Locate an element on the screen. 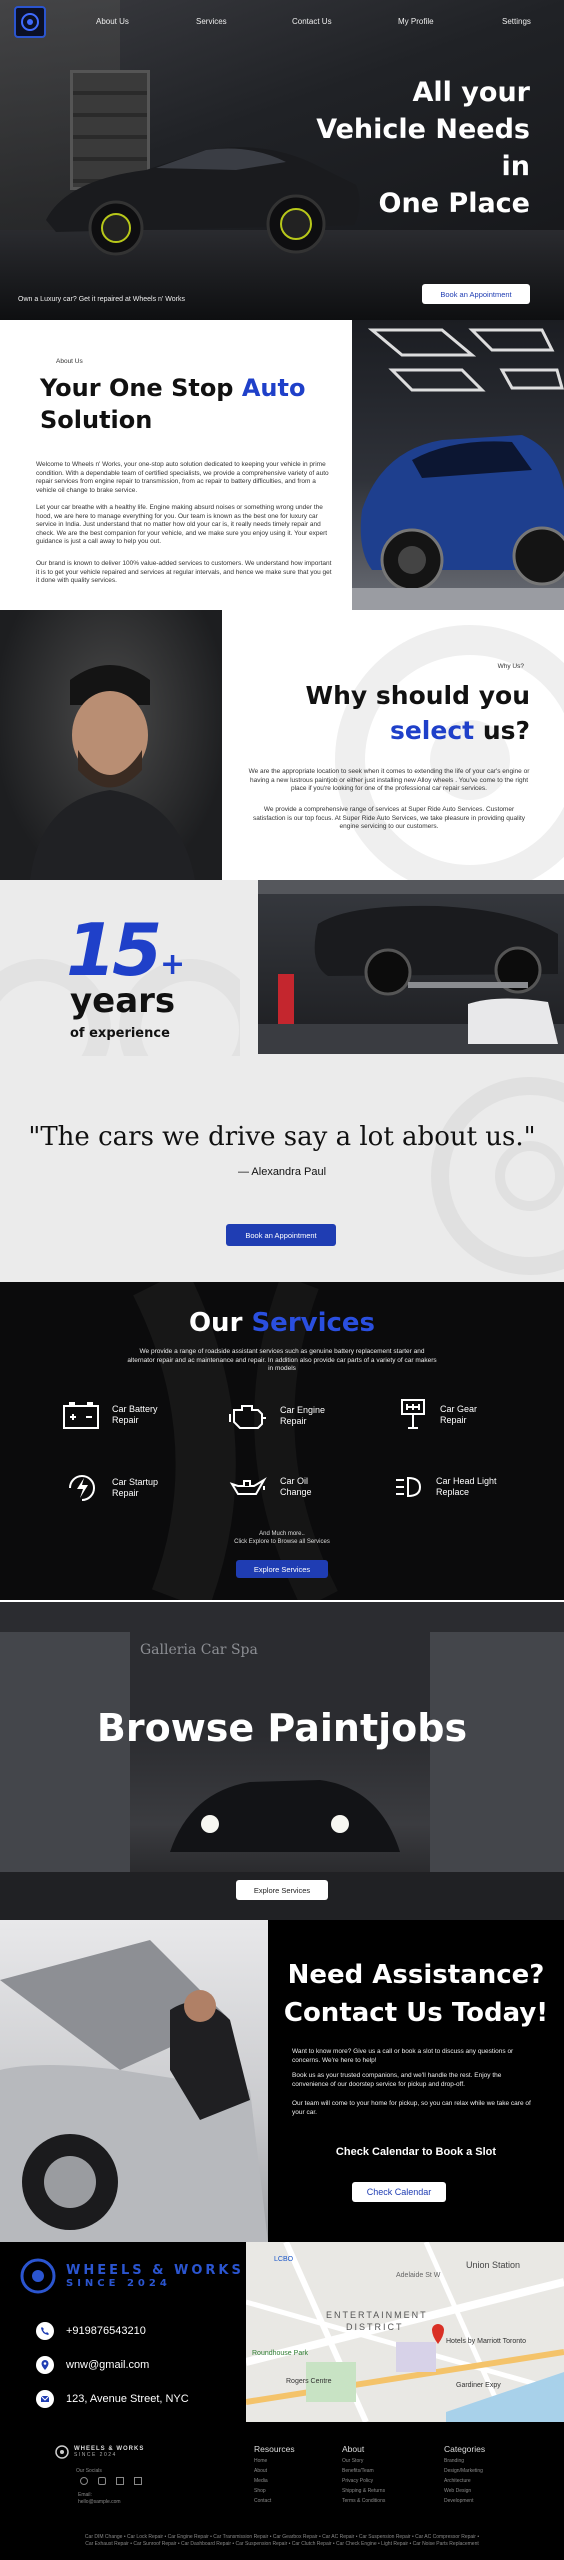 This screenshot has width=564, height=2560. footer-link: Home is located at coordinates (260, 2461).